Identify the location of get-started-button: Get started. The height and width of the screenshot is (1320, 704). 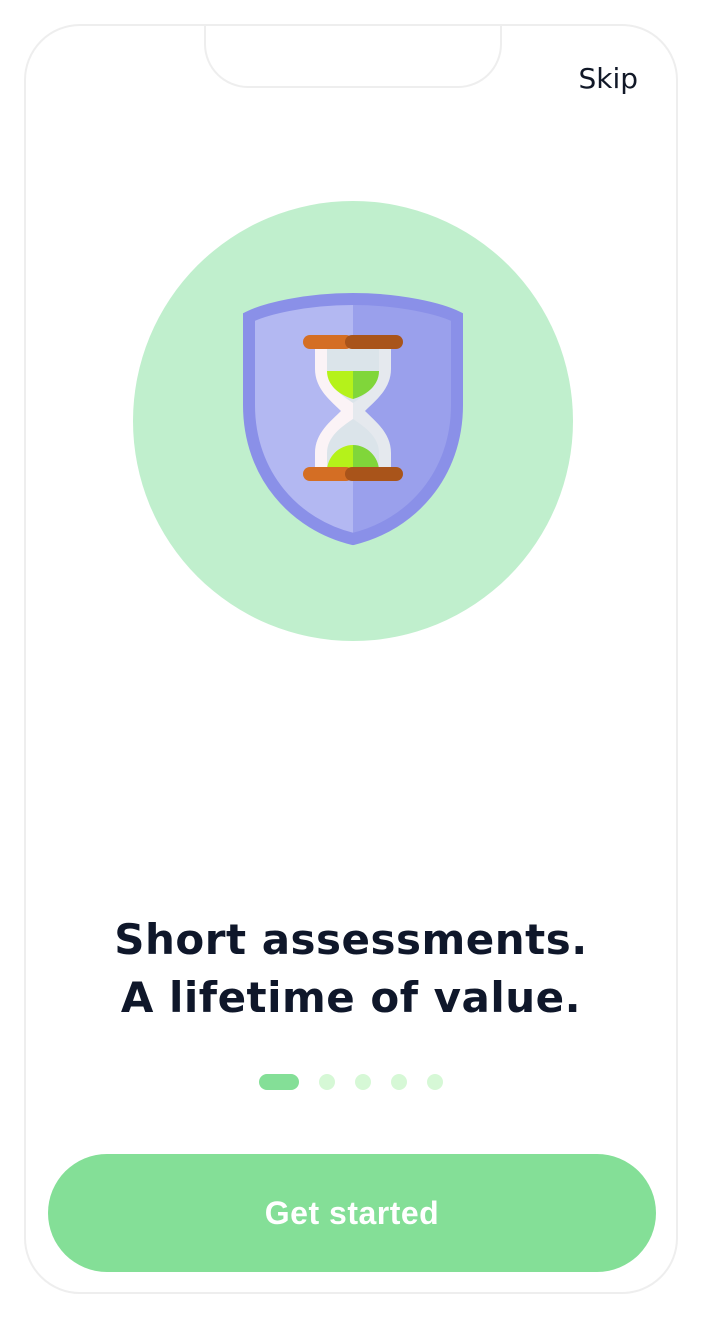
(352, 1213).